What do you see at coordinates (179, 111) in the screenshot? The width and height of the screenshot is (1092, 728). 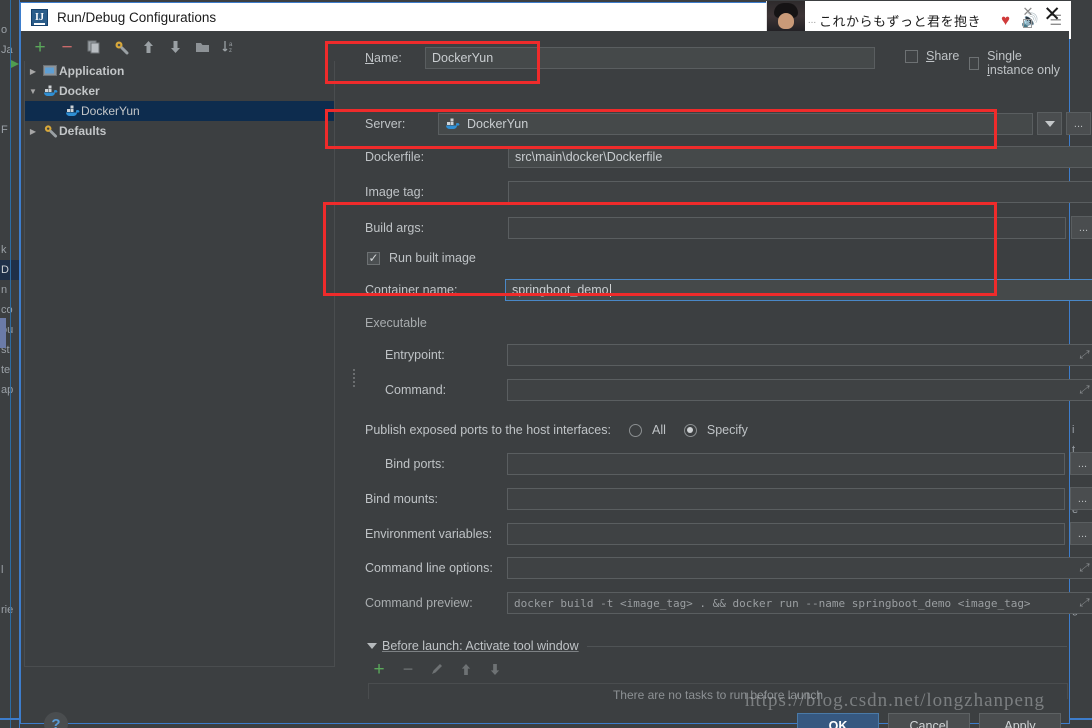 I see `tree-item-dockeryun: DockerYun` at bounding box center [179, 111].